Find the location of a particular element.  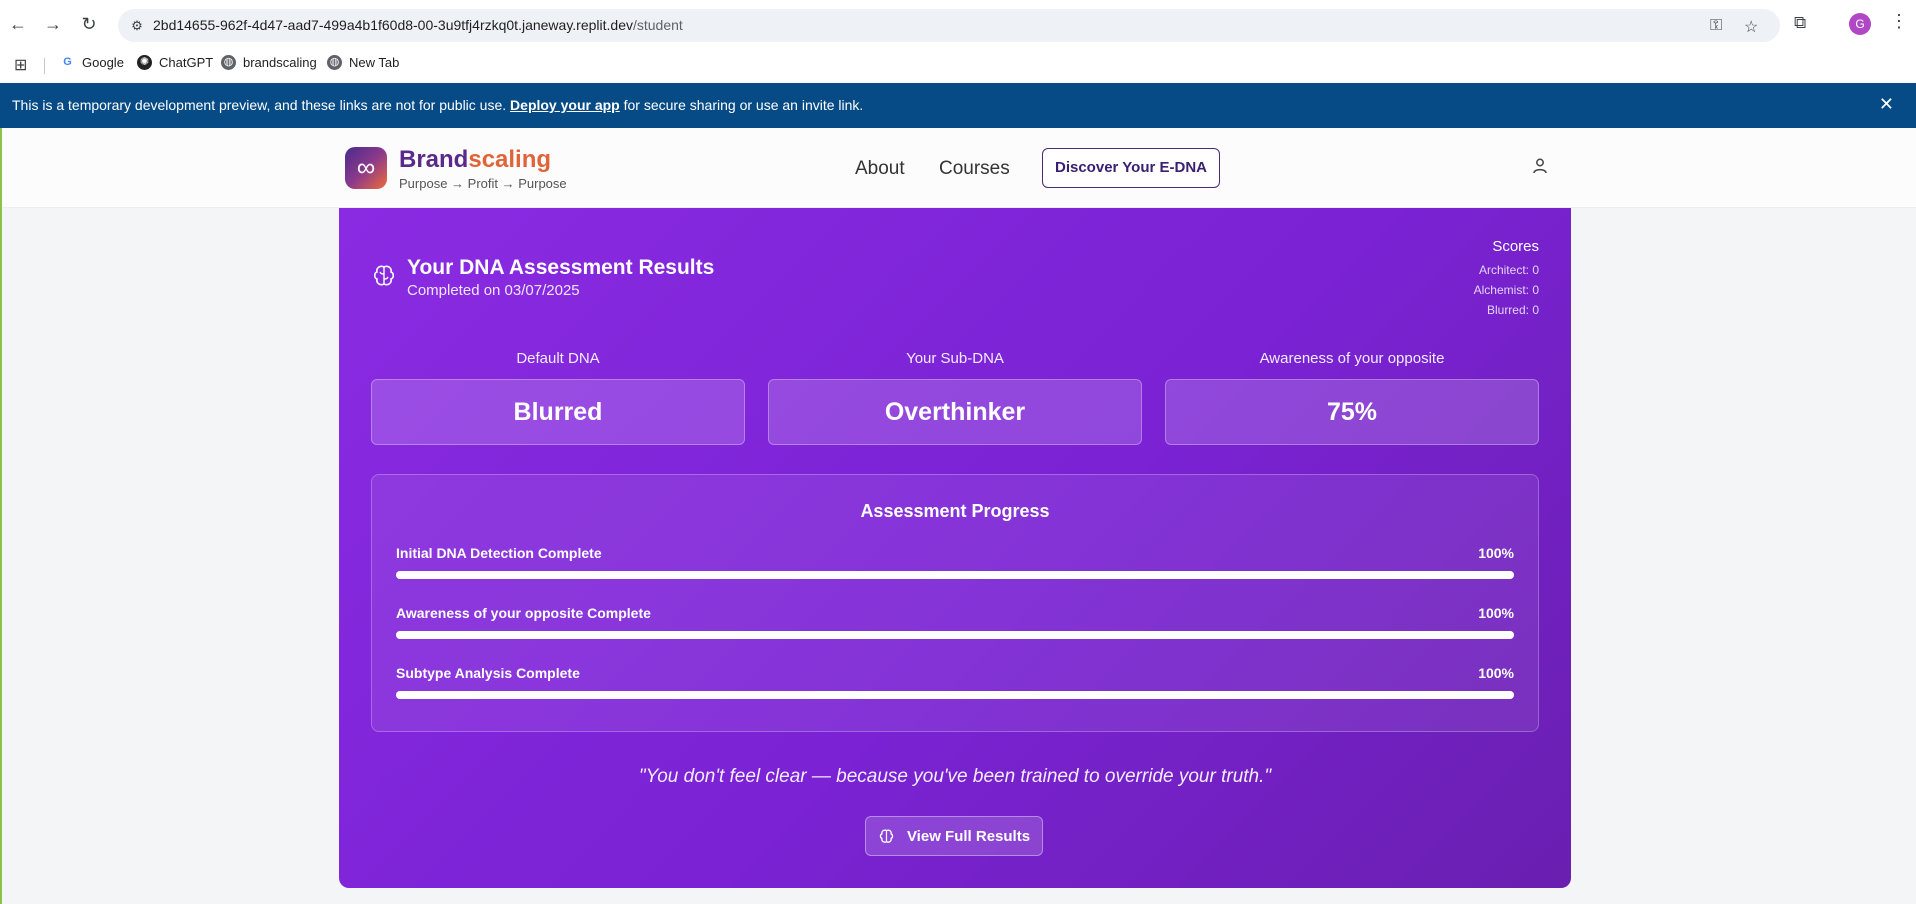

password-key-icon: ⚿ is located at coordinates (1716, 26).